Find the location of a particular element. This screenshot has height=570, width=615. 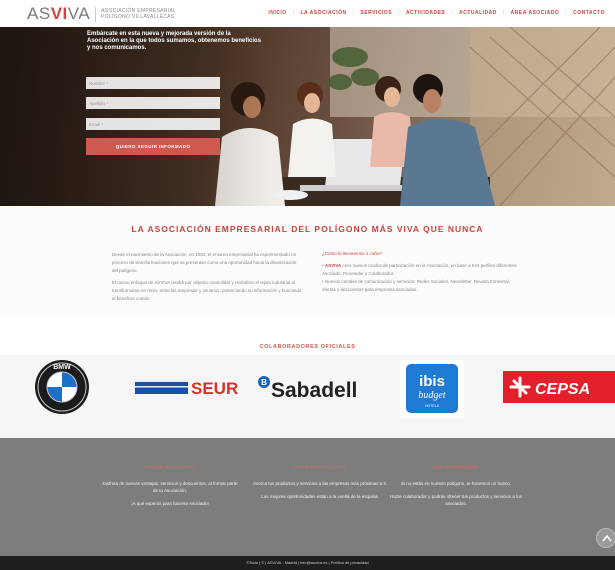

bmw-logo: BMW is located at coordinates (62, 387).